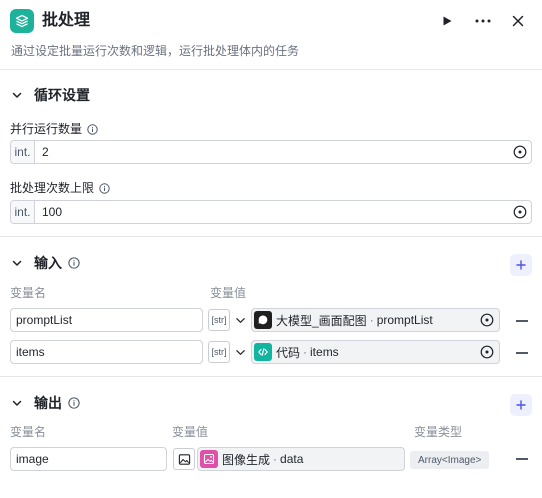 This screenshot has height=498, width=542. What do you see at coordinates (375, 352) in the screenshot?
I see `variable-reference: 代码 · items` at bounding box center [375, 352].